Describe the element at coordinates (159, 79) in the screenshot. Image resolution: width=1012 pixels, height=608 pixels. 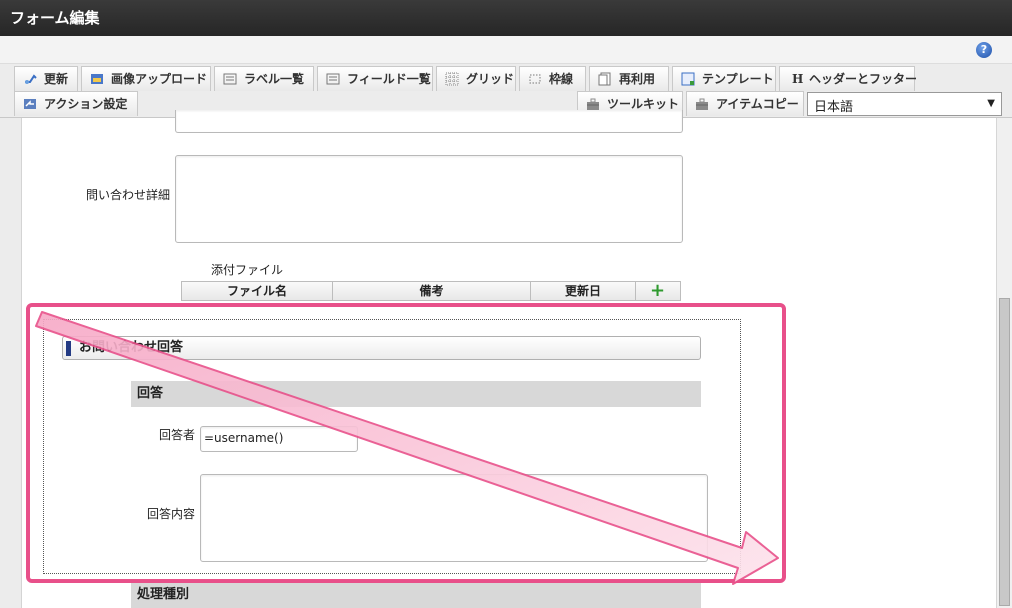
I see `image-upload-label: 画像アップロード` at that location.